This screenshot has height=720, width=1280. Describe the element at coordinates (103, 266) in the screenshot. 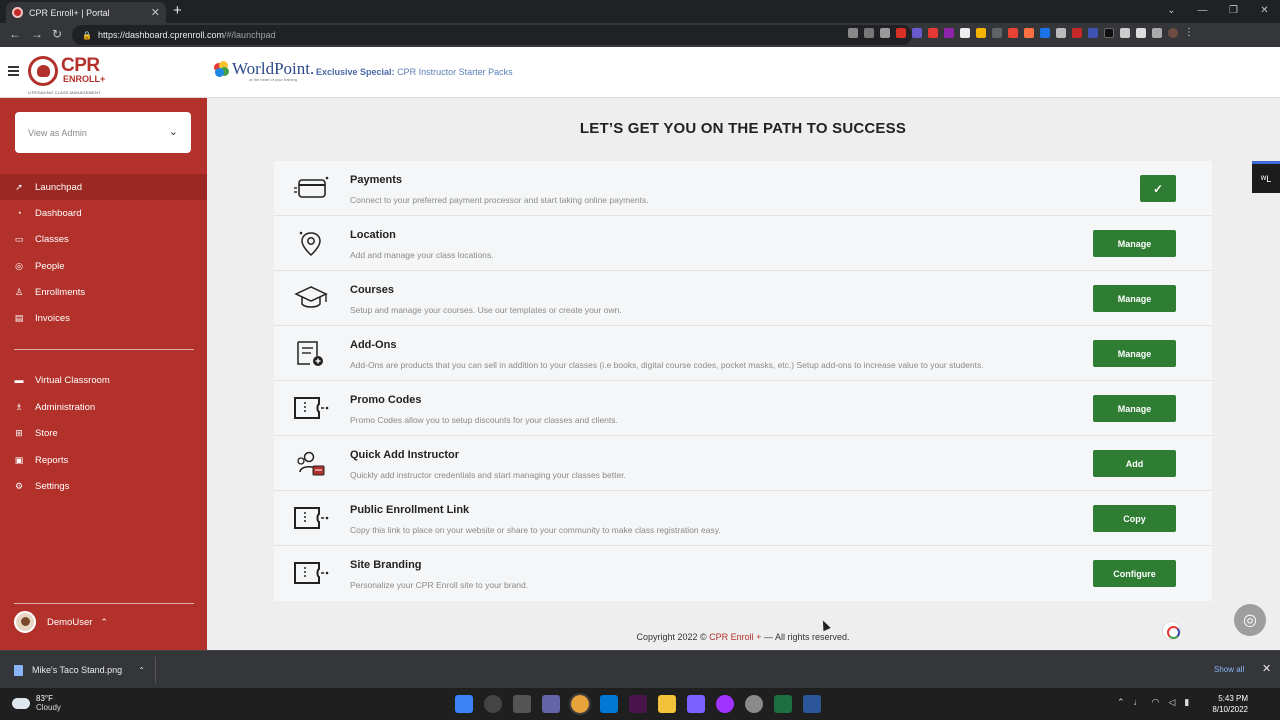

I see `sidebar-item-people: ◎ People` at that location.